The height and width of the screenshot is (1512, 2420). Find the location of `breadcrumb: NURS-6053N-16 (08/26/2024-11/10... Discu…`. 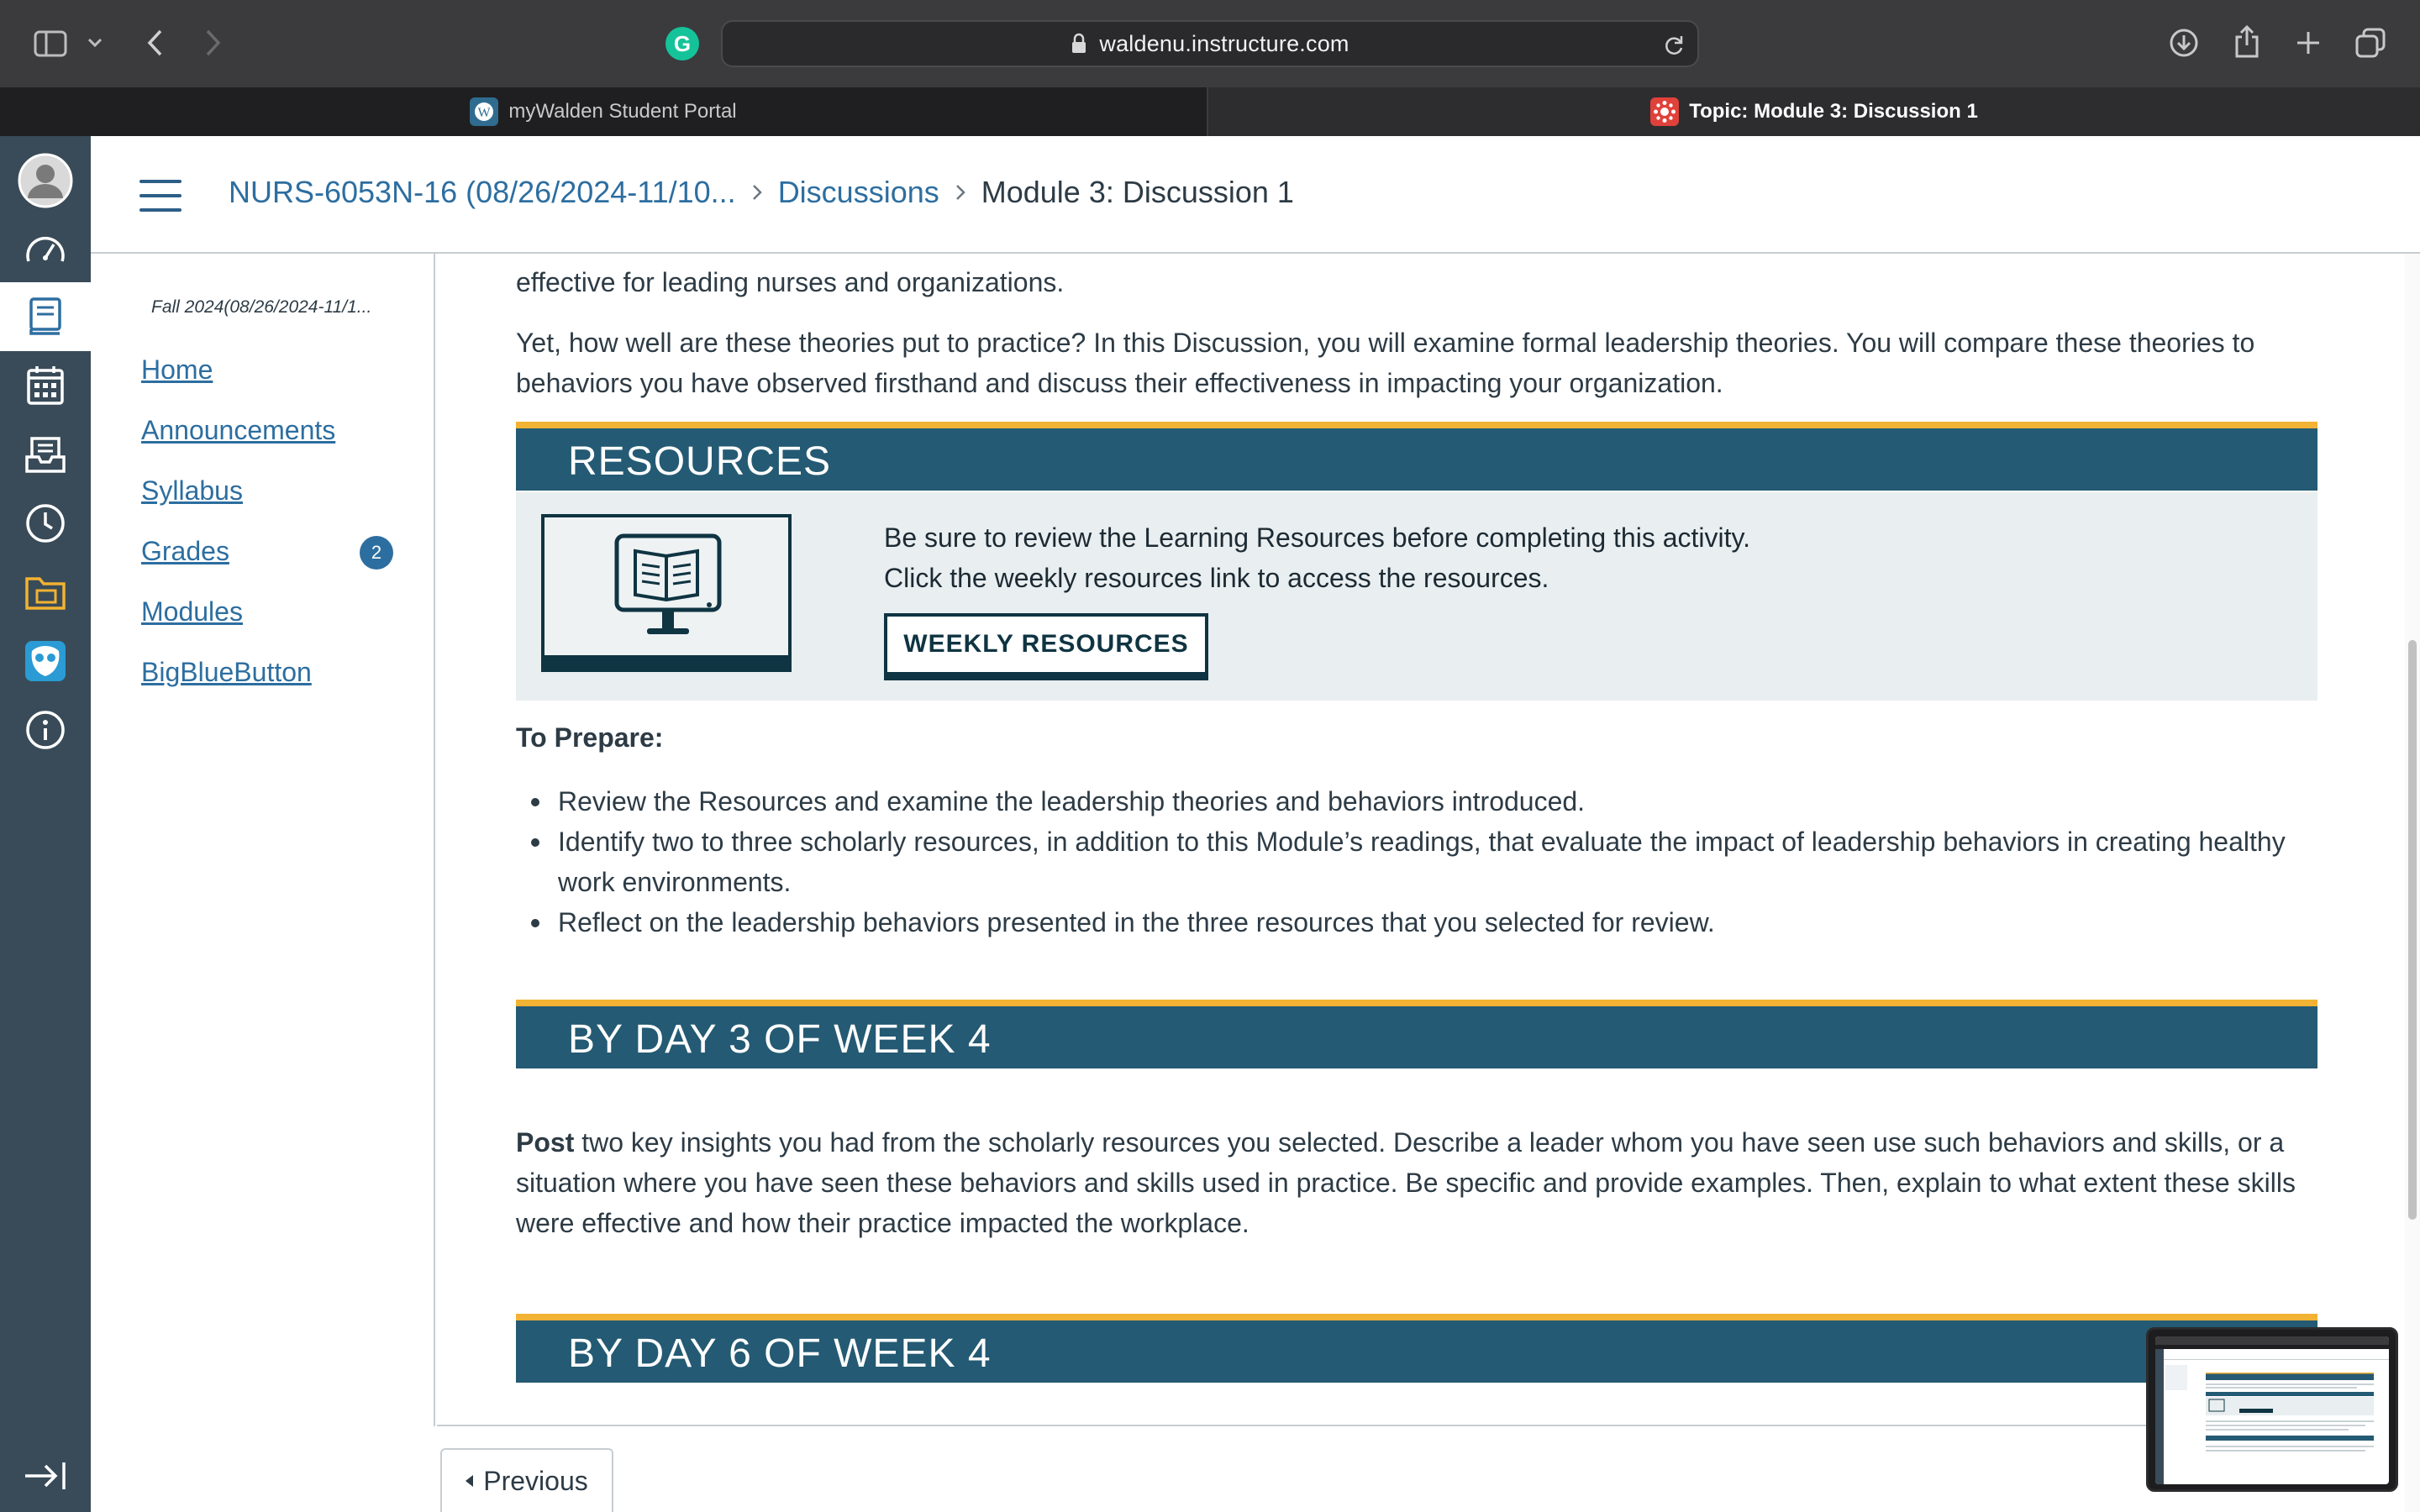

breadcrumb: NURS-6053N-16 (08/26/2024-11/10... Discu… is located at coordinates (762, 192).